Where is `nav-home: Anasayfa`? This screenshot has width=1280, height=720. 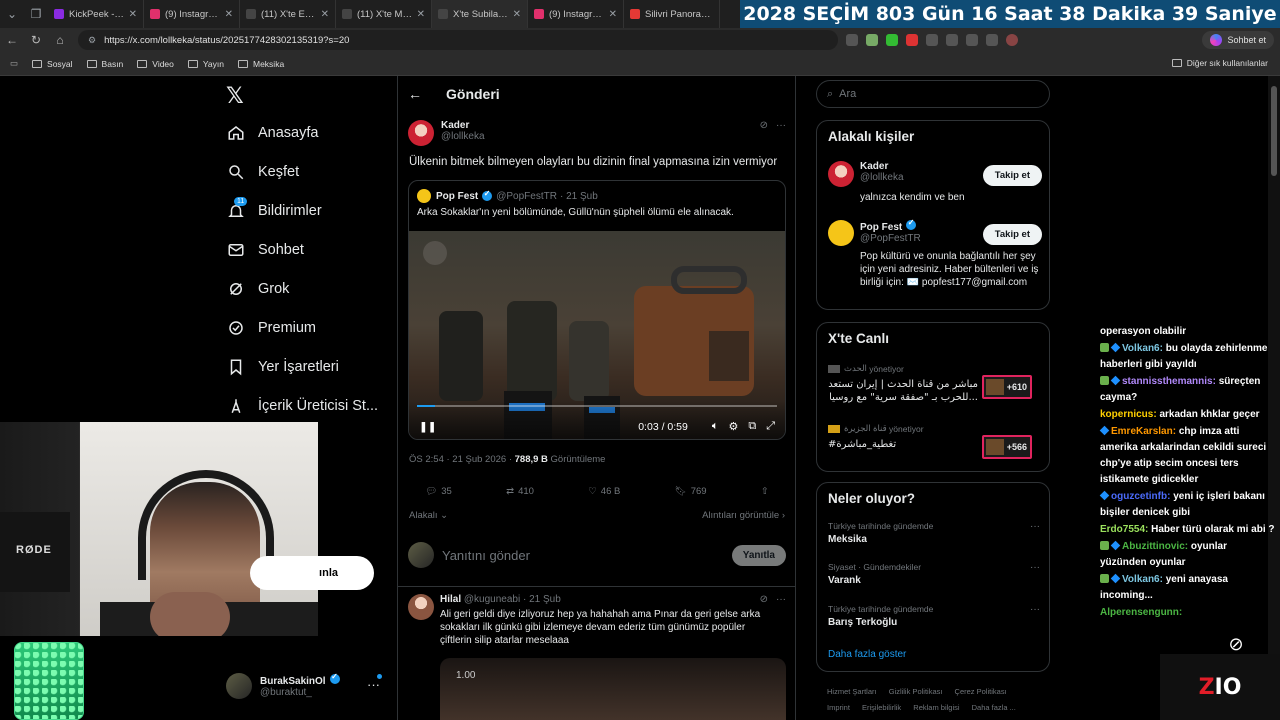 nav-home: Anasayfa is located at coordinates (272, 133).